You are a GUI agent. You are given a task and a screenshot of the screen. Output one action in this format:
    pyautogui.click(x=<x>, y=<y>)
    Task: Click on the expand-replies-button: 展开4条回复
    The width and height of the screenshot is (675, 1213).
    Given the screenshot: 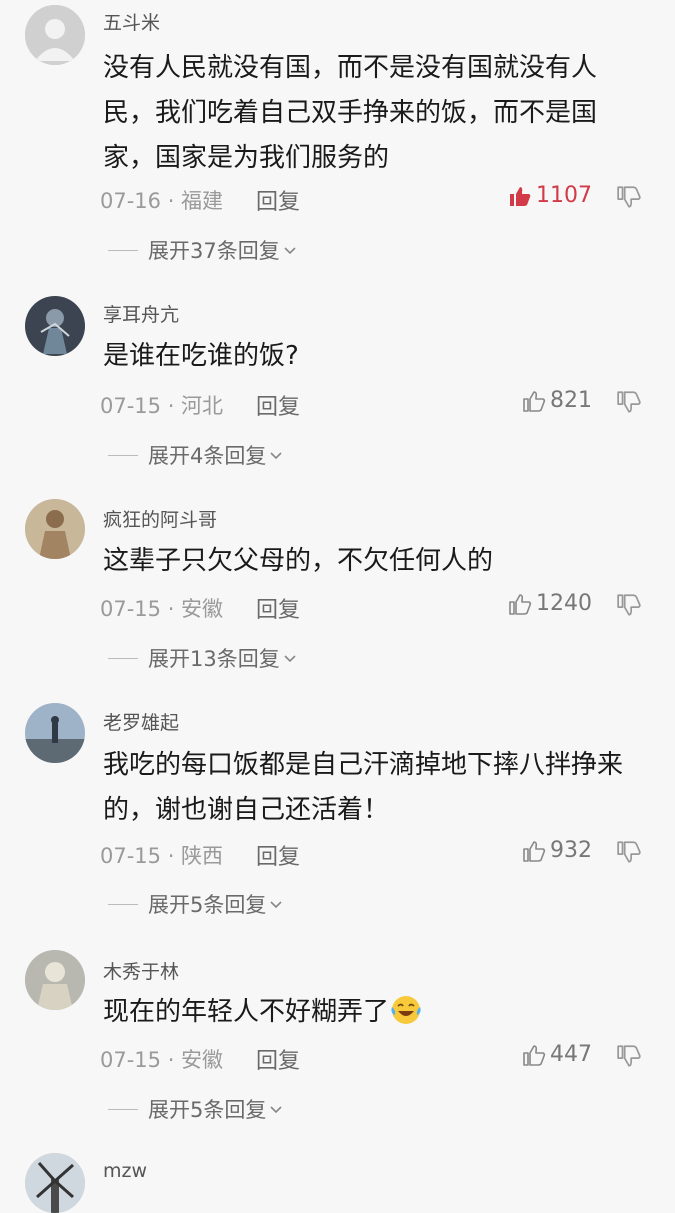 What is the action you would take?
    pyautogui.click(x=195, y=455)
    